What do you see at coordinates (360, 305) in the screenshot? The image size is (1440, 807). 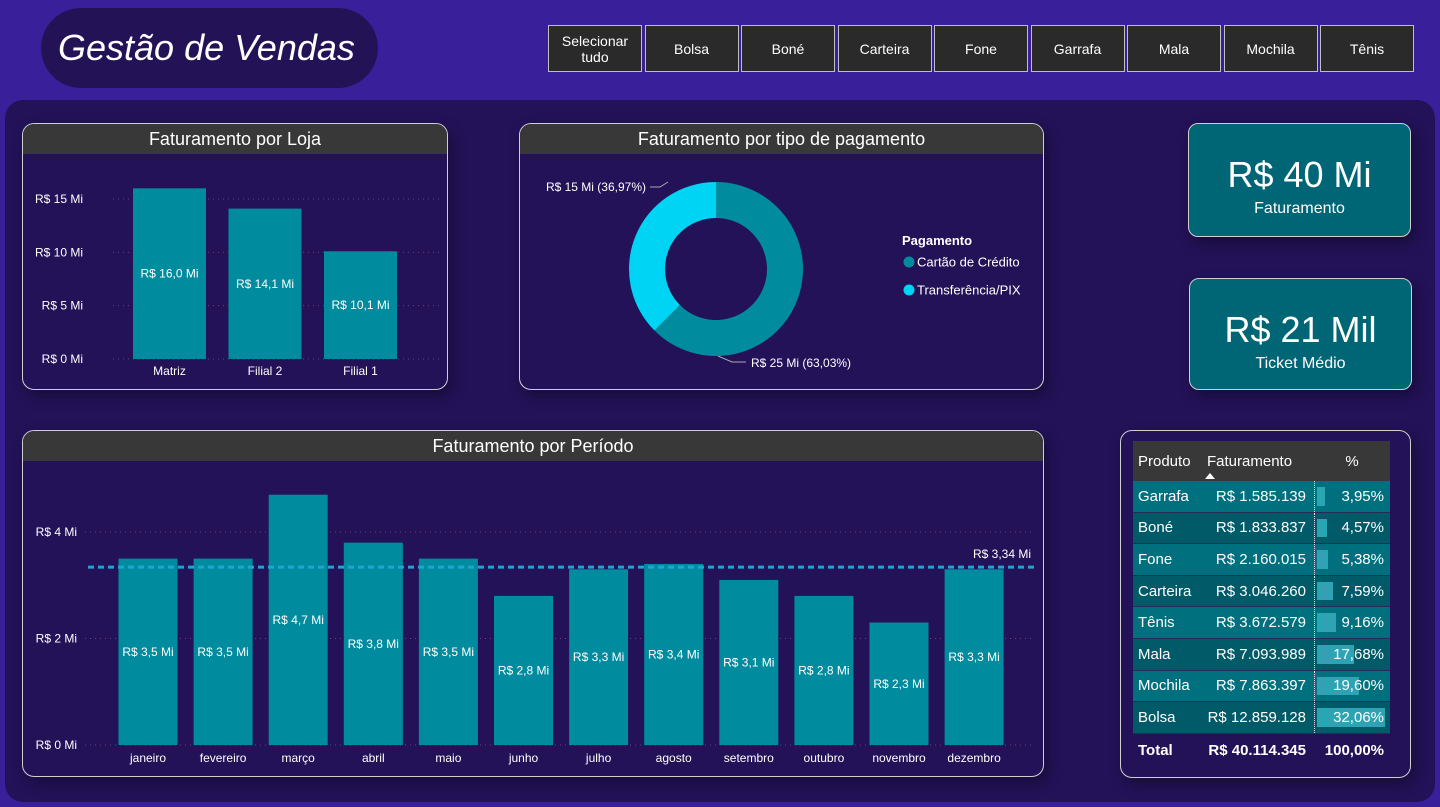 I see `data-label: R$ 10,1 Mi` at bounding box center [360, 305].